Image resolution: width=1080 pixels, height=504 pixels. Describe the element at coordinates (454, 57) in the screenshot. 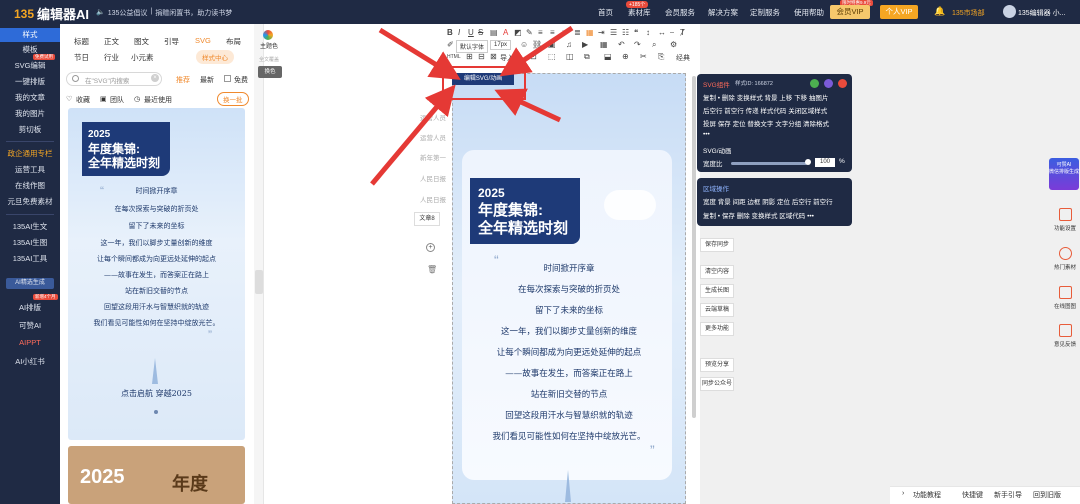

I see `html-button: HTML` at that location.